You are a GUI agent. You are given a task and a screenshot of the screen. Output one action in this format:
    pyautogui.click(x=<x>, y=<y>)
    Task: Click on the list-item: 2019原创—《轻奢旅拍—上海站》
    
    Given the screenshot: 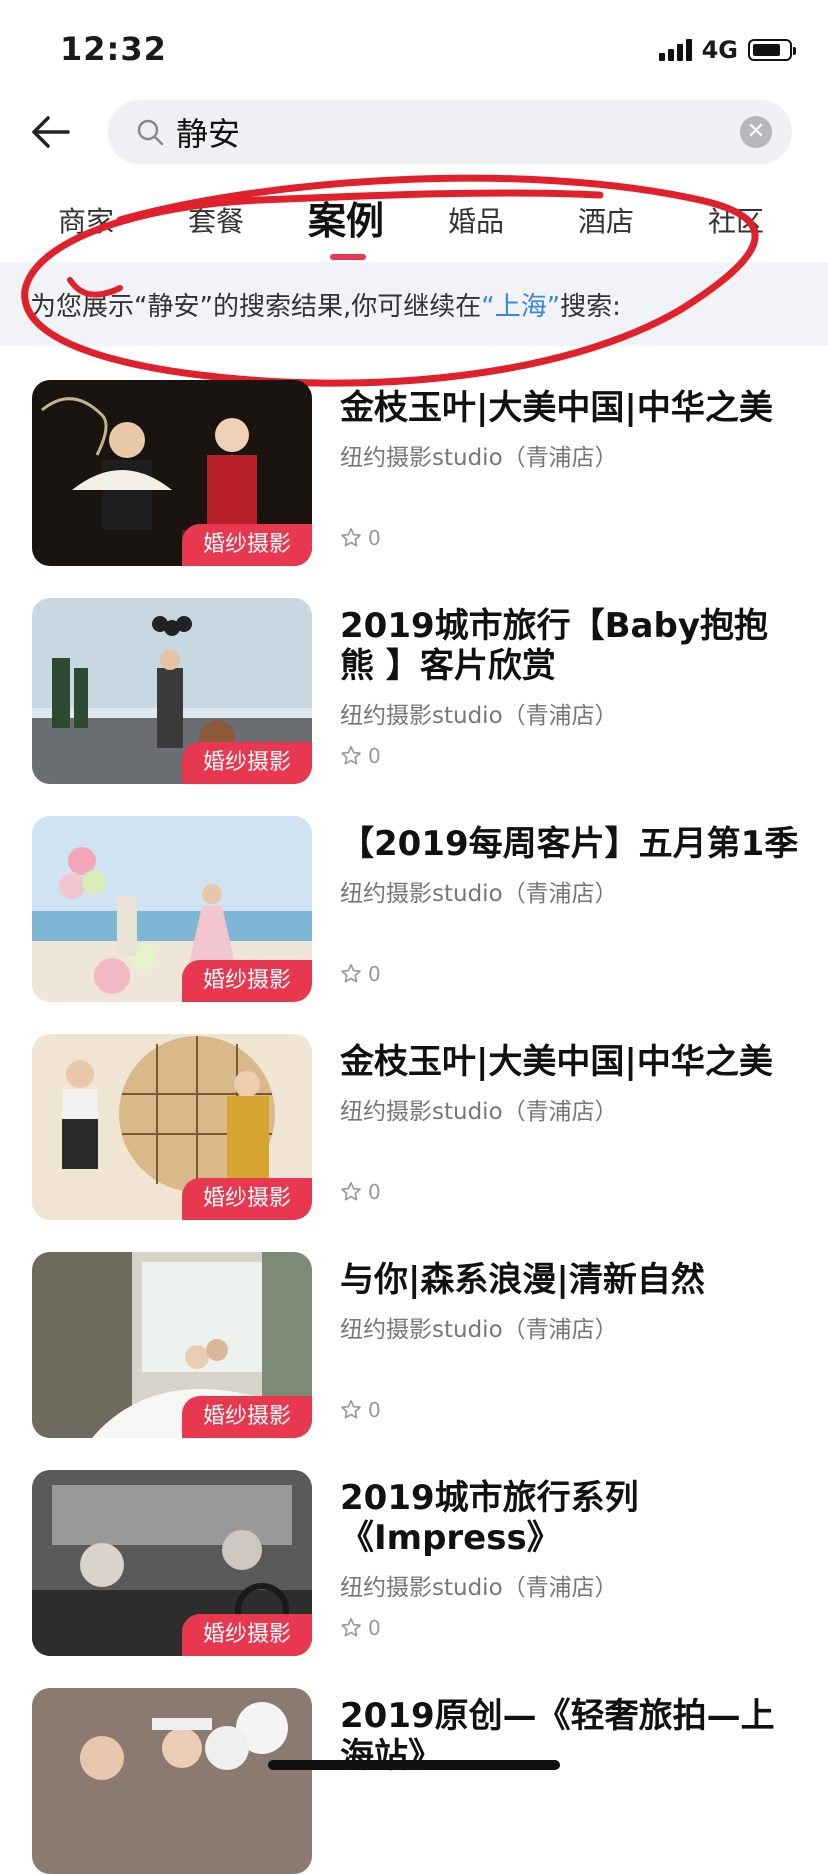 What is the action you would take?
    pyautogui.click(x=414, y=1781)
    